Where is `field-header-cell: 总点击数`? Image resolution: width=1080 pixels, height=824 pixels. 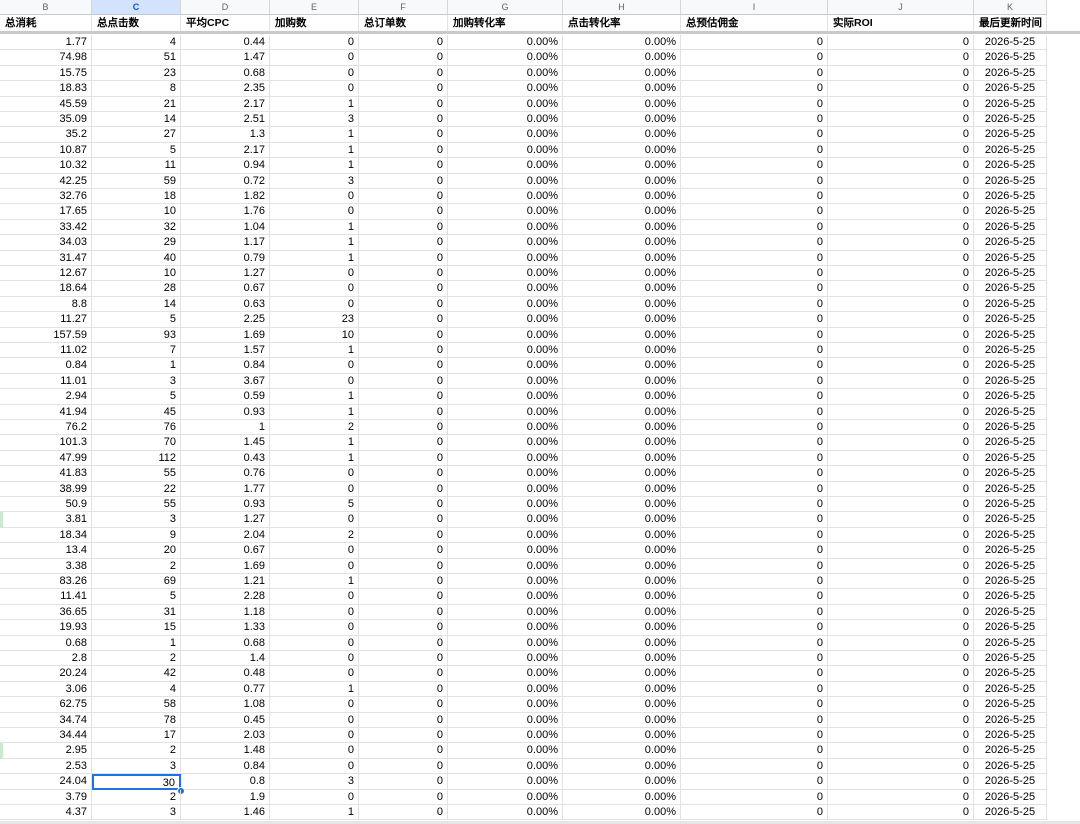 field-header-cell: 总点击数 is located at coordinates (136, 23).